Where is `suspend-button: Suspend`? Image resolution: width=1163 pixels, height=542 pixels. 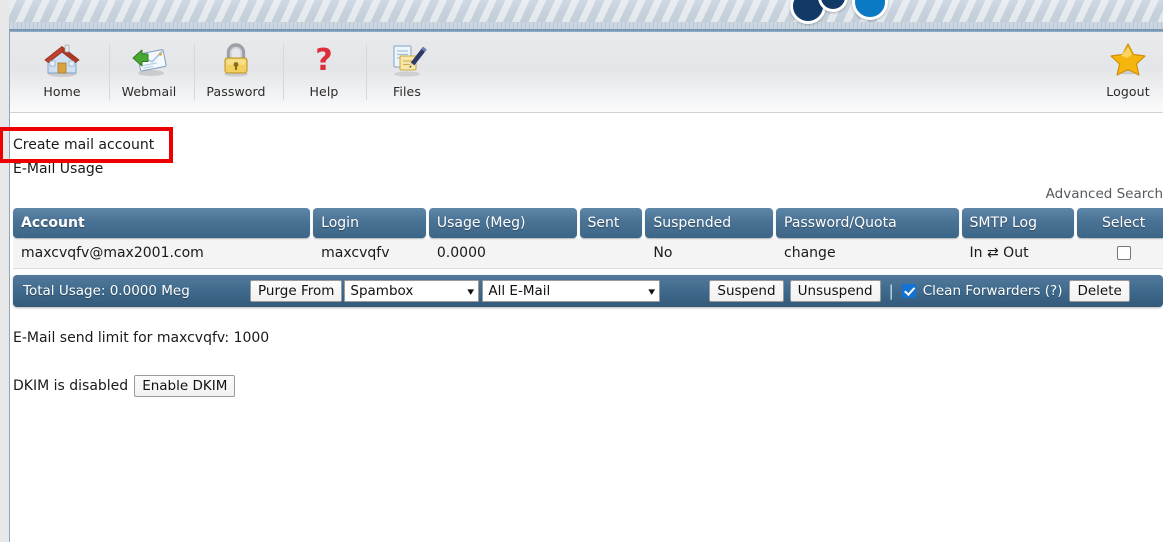
suspend-button: Suspend is located at coordinates (746, 291).